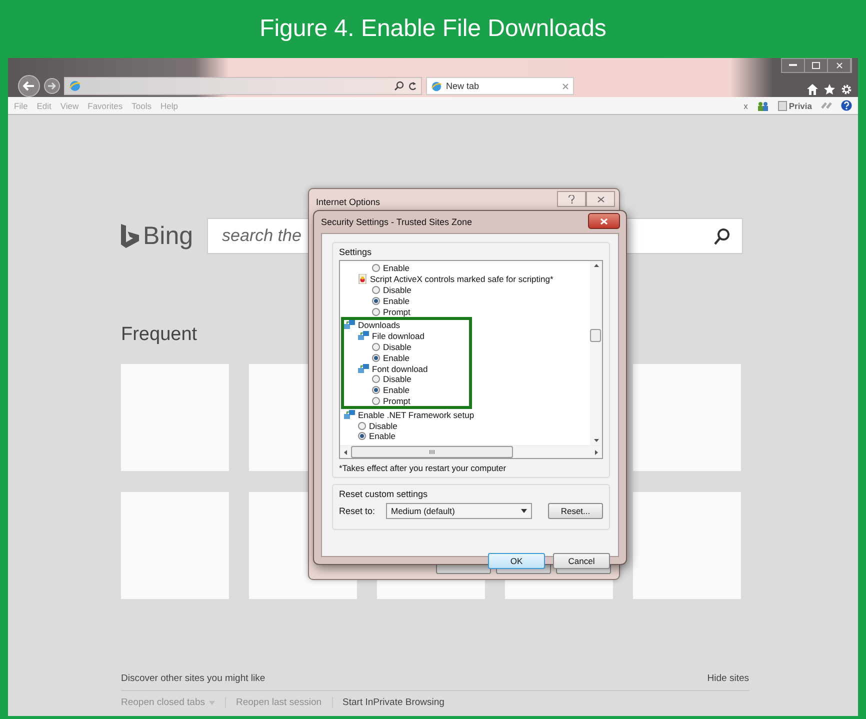  I want to click on page-link: Start InPrivate Browsing, so click(398, 702).